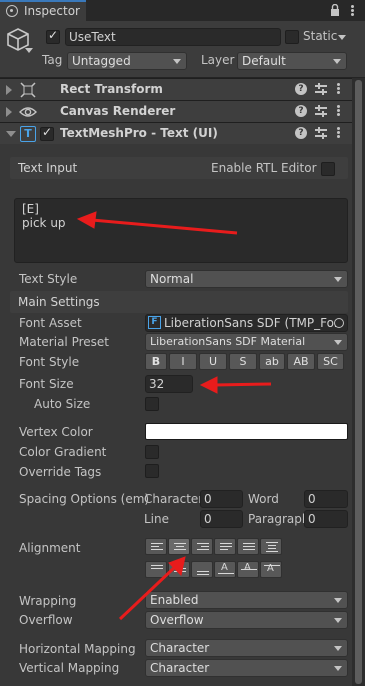 This screenshot has height=686, width=365. I want to click on annotation-arrow-alignment, so click(152, 588).